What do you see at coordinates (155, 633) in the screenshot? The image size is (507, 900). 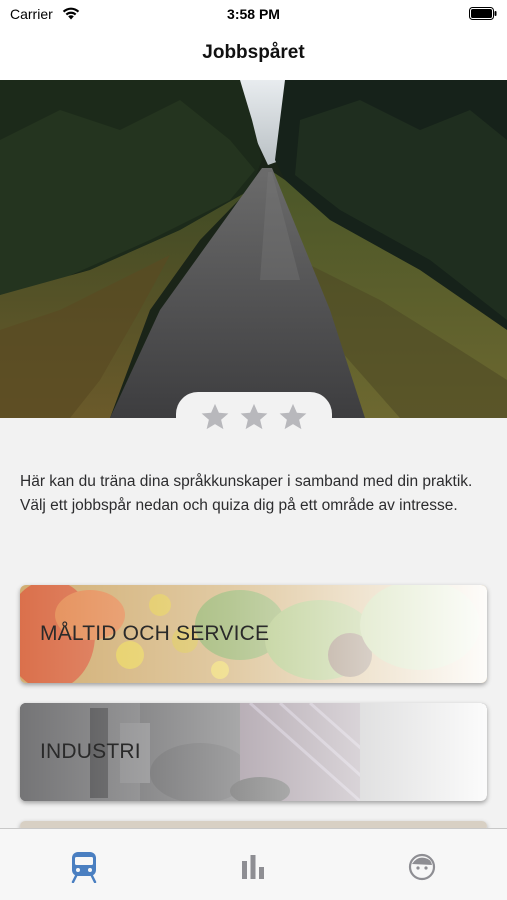 I see `track-label: MÅLTID OCH SERVICE` at bounding box center [155, 633].